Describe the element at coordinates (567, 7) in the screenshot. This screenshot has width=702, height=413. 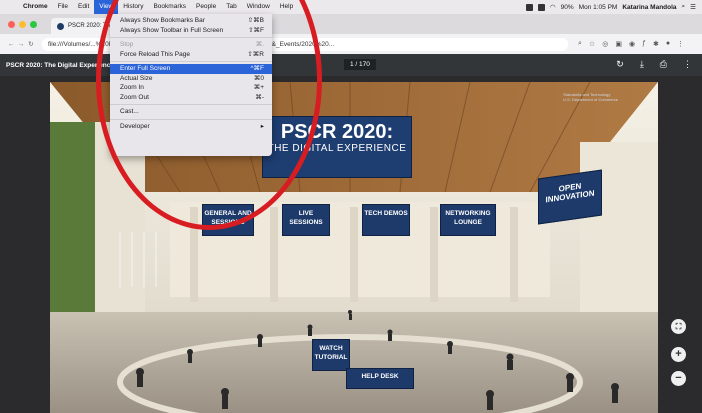
I see `battery-label: 90%` at that location.